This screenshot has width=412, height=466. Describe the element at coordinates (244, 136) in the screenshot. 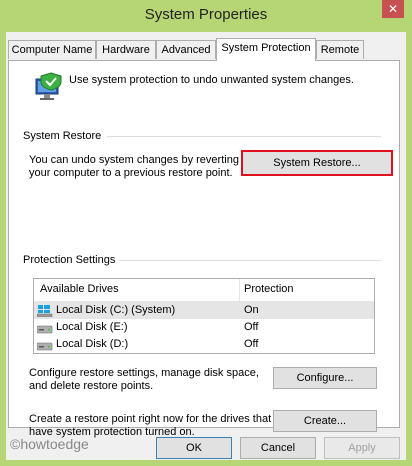

I see `system-restore-divider` at that location.